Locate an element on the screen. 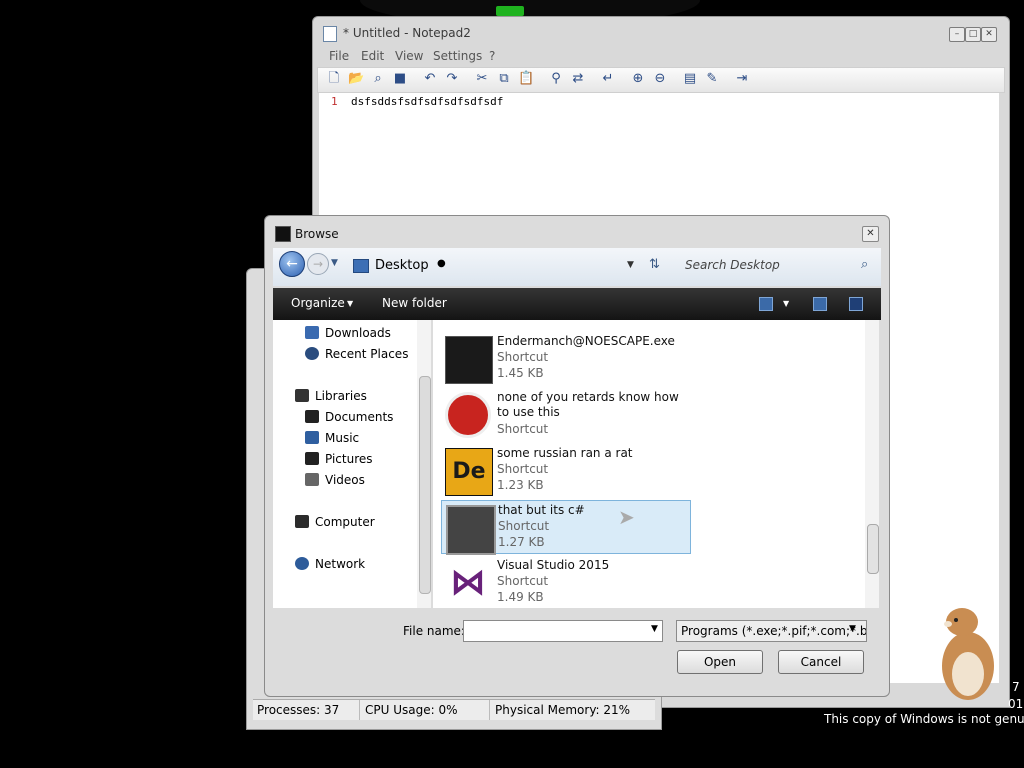 This screenshot has width=1024, height=768. delphi-app-icon: De is located at coordinates (469, 472).